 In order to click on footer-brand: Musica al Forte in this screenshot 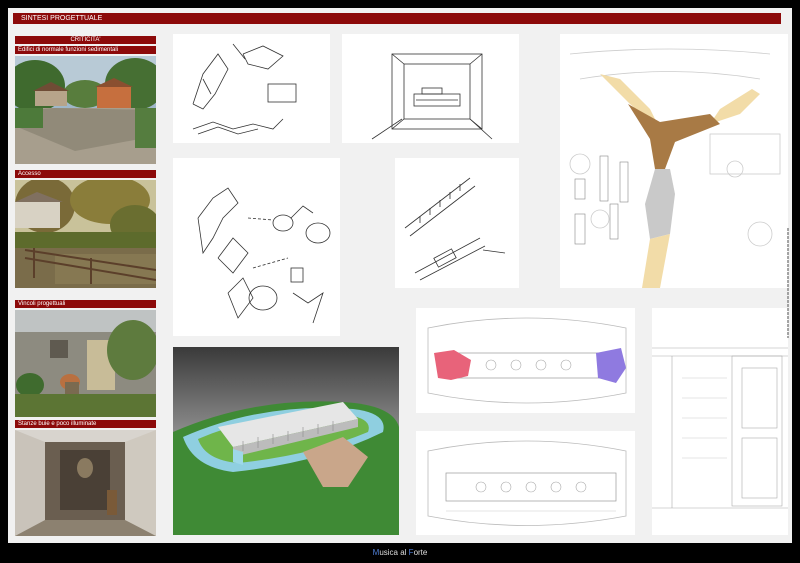, I will do `click(400, 553)`.